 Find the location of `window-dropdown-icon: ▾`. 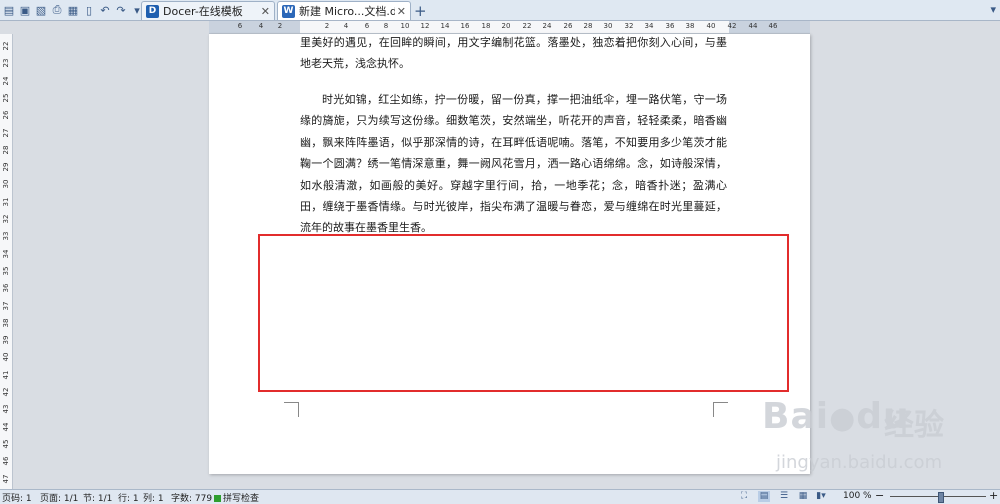

window-dropdown-icon: ▾ is located at coordinates (993, 9).